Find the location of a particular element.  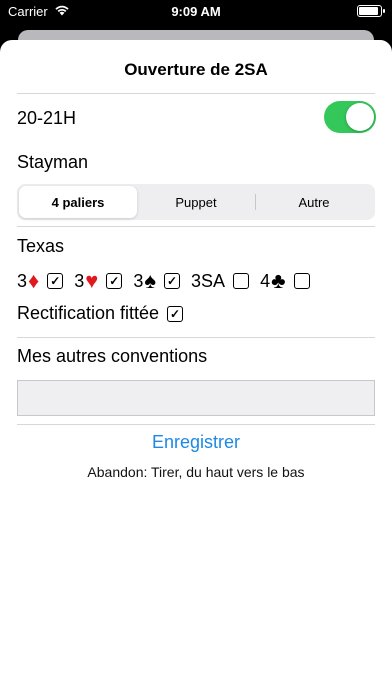

dismiss-hint: Abandon: Tirer, du haut vers le bas is located at coordinates (196, 472).